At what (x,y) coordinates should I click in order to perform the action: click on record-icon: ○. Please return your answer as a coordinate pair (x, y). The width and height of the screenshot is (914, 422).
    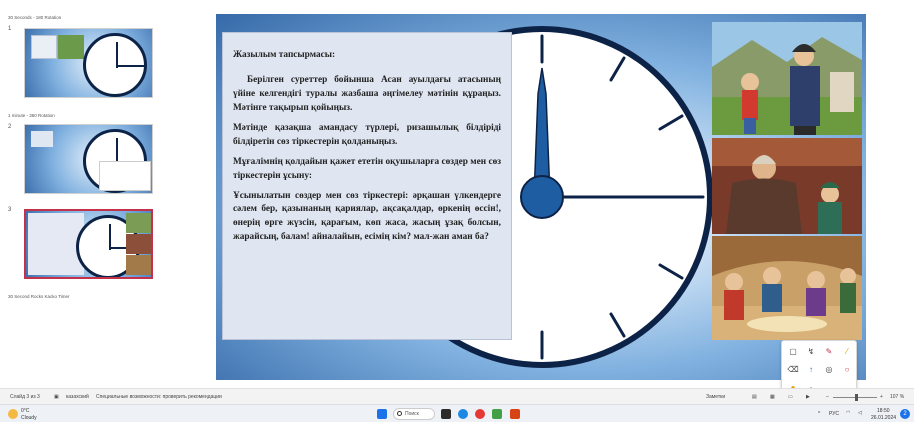
    Looking at the image, I should click on (847, 370).